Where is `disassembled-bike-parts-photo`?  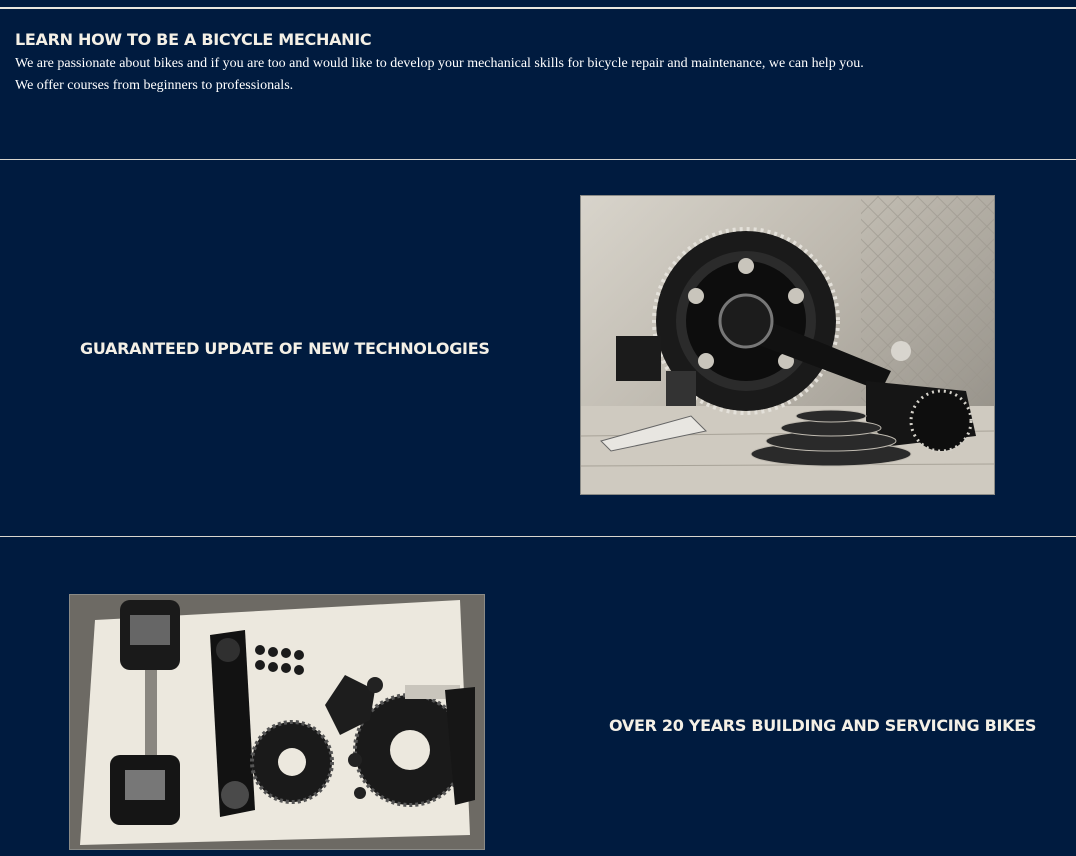 disassembled-bike-parts-photo is located at coordinates (277, 722).